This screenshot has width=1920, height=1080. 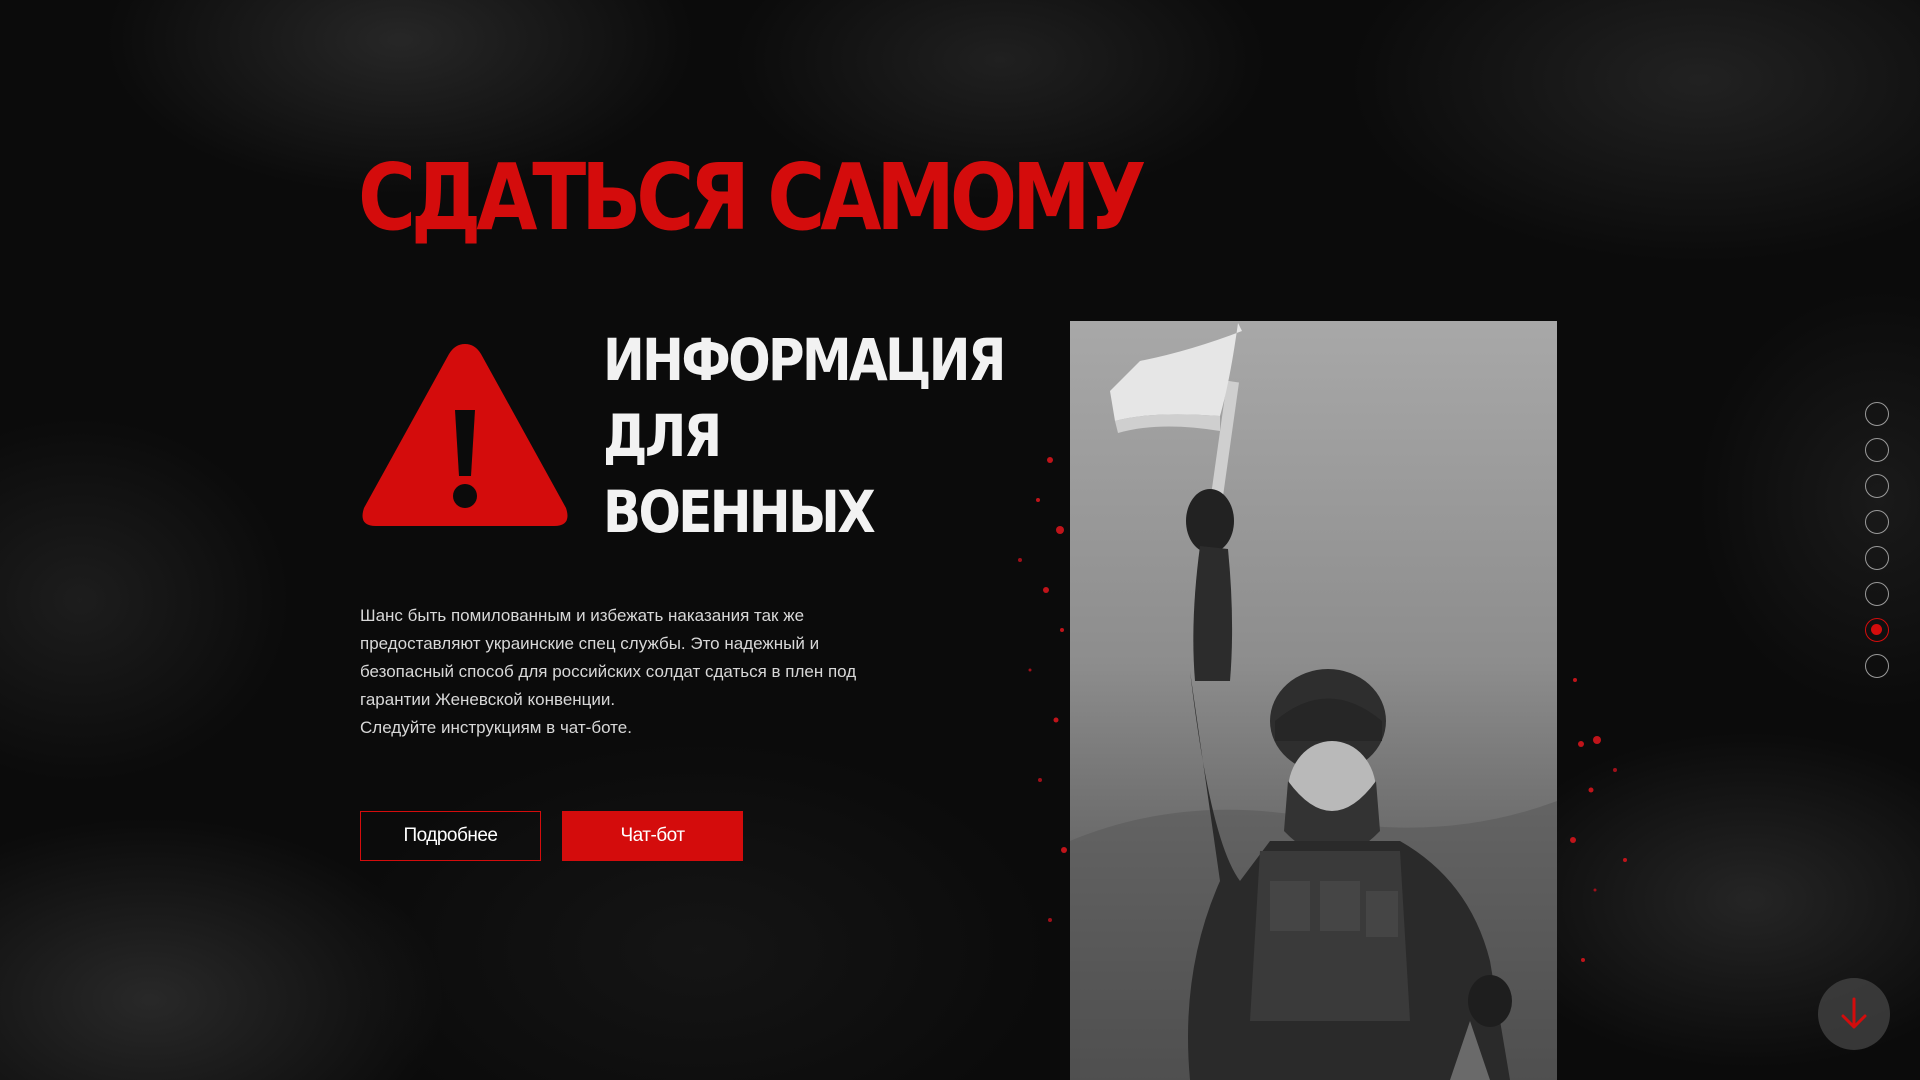 I want to click on pagination-dot-active, so click(x=1877, y=630).